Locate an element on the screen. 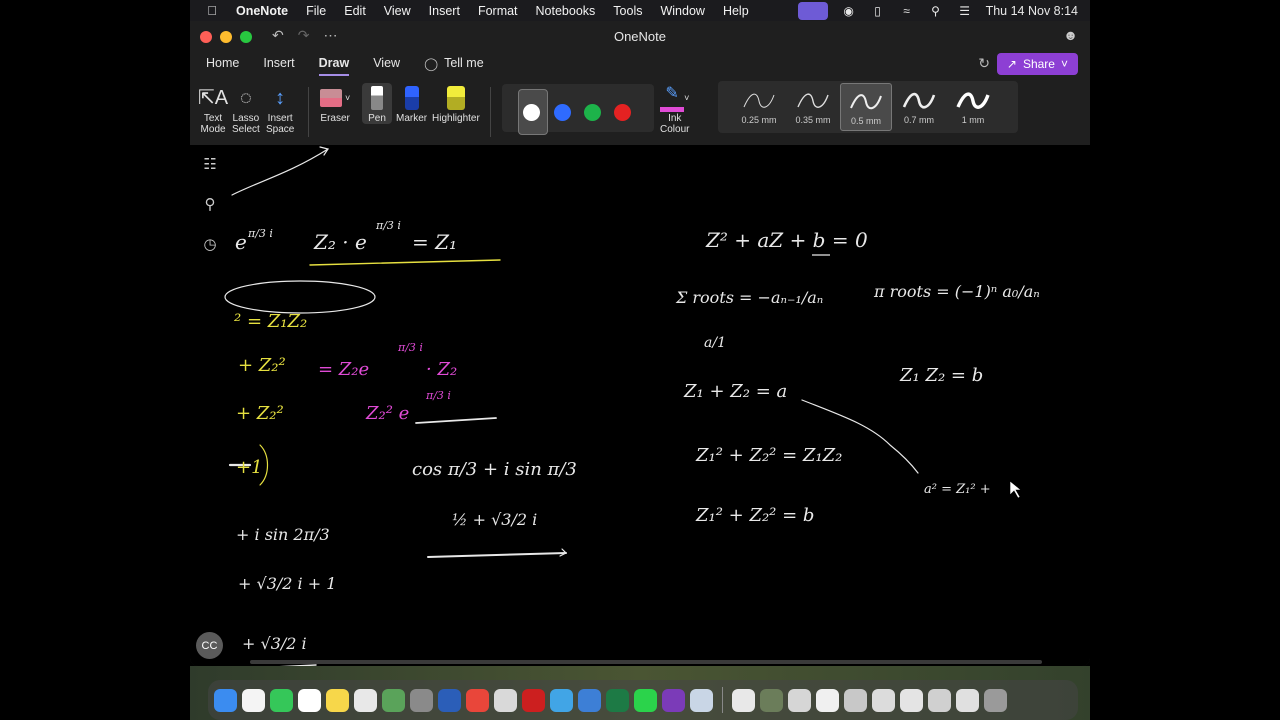 The image size is (1280, 720). pen-width-label: 0.5 mm is located at coordinates (865, 121).